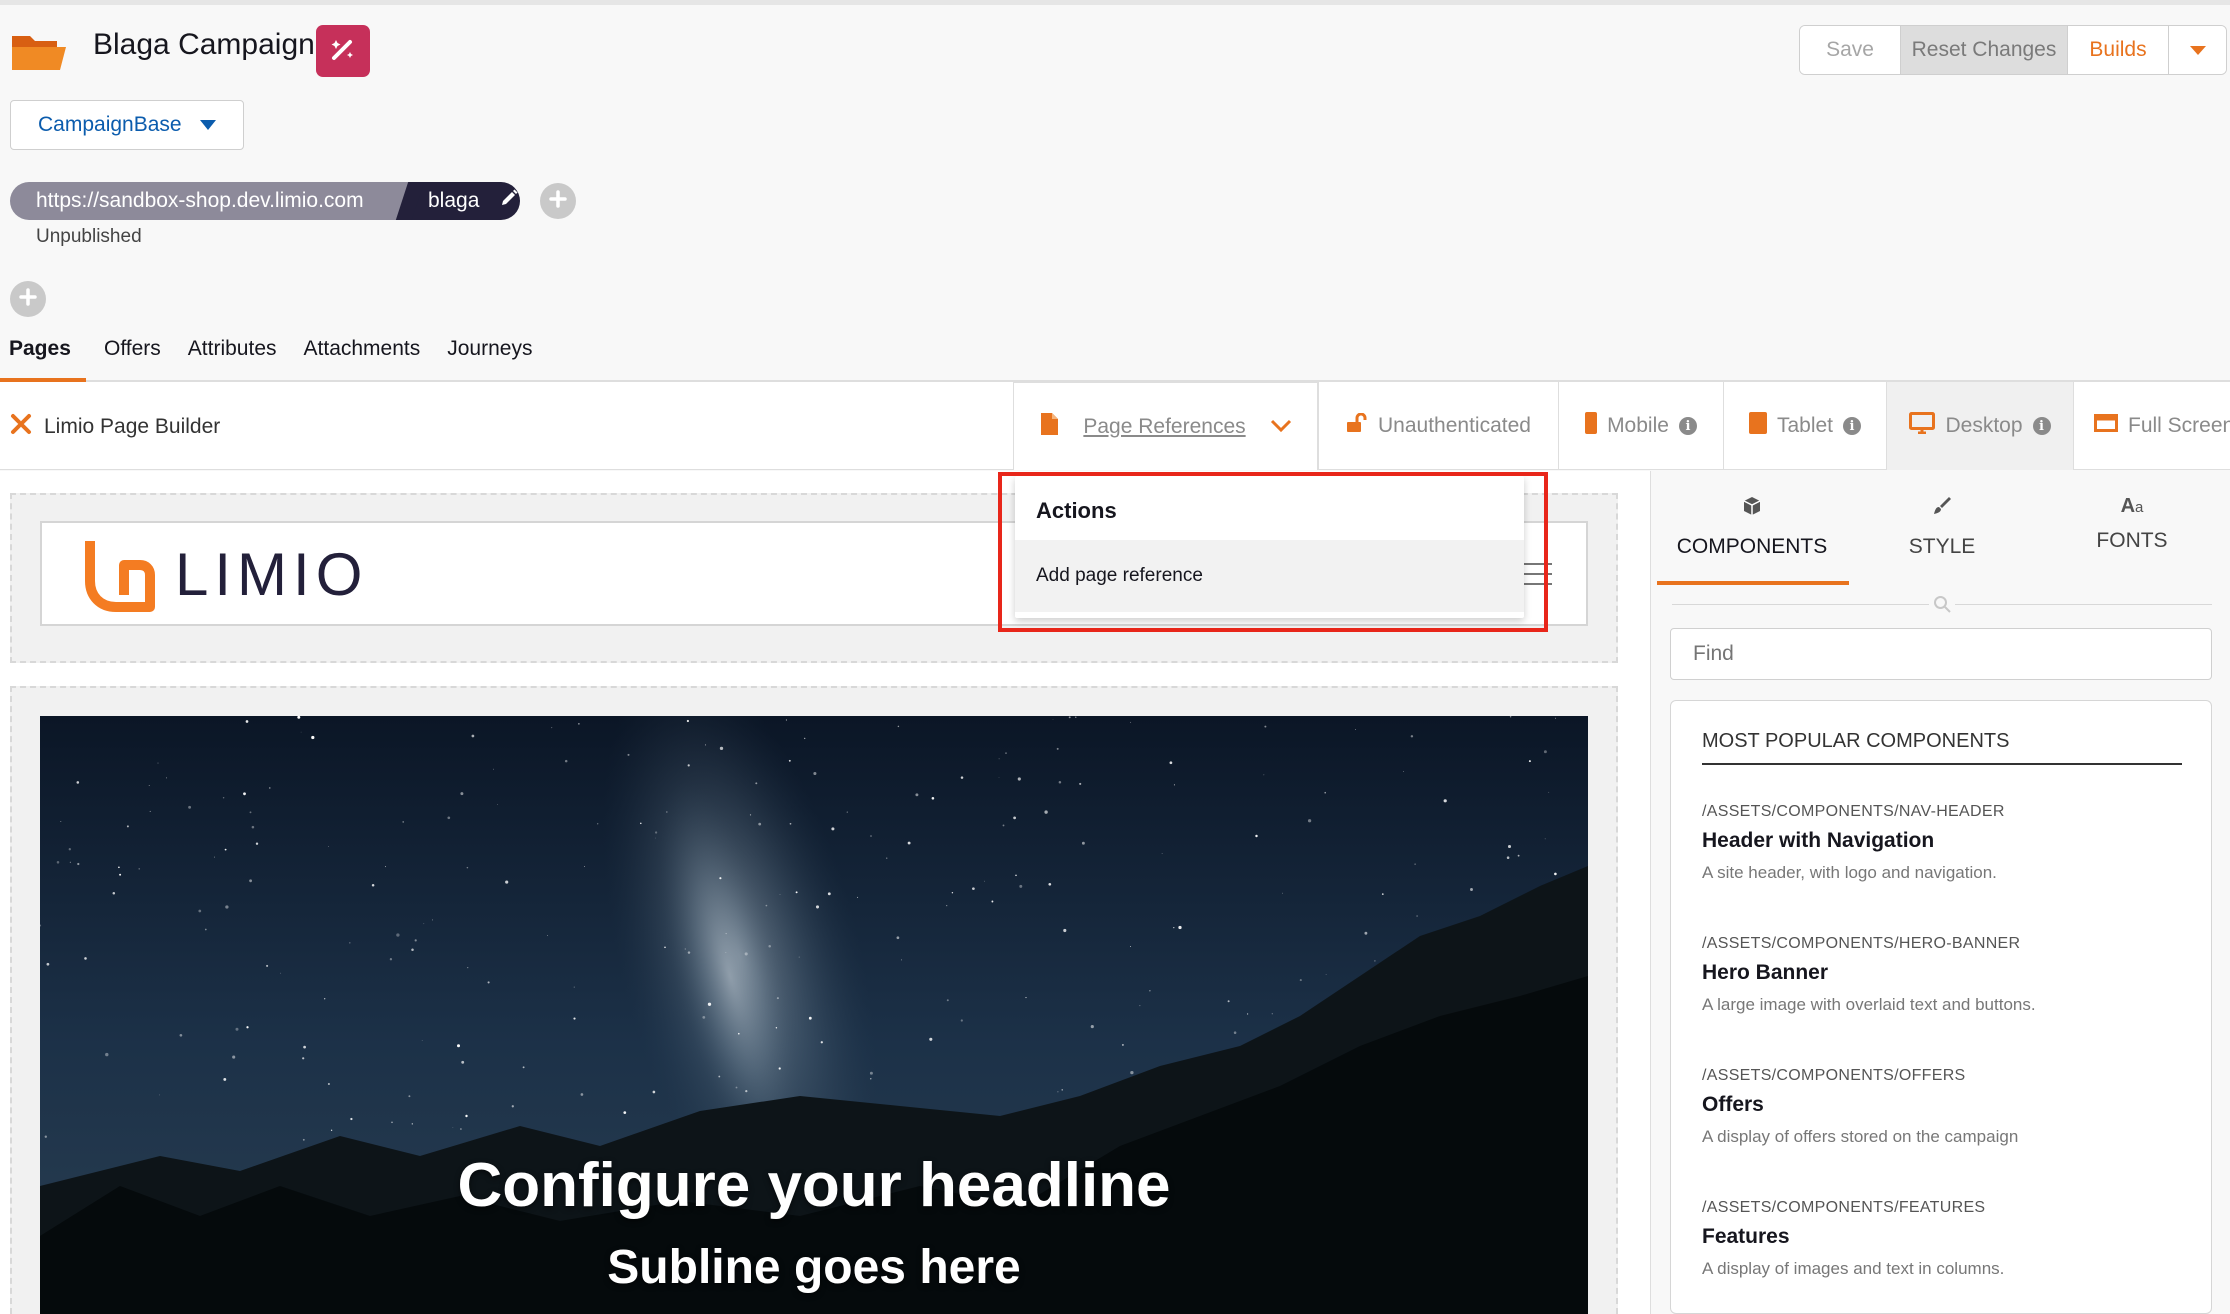 Image resolution: width=2230 pixels, height=1314 pixels. Describe the element at coordinates (1853, 1268) in the screenshot. I see `component-description: A display of images and text in columns.` at that location.